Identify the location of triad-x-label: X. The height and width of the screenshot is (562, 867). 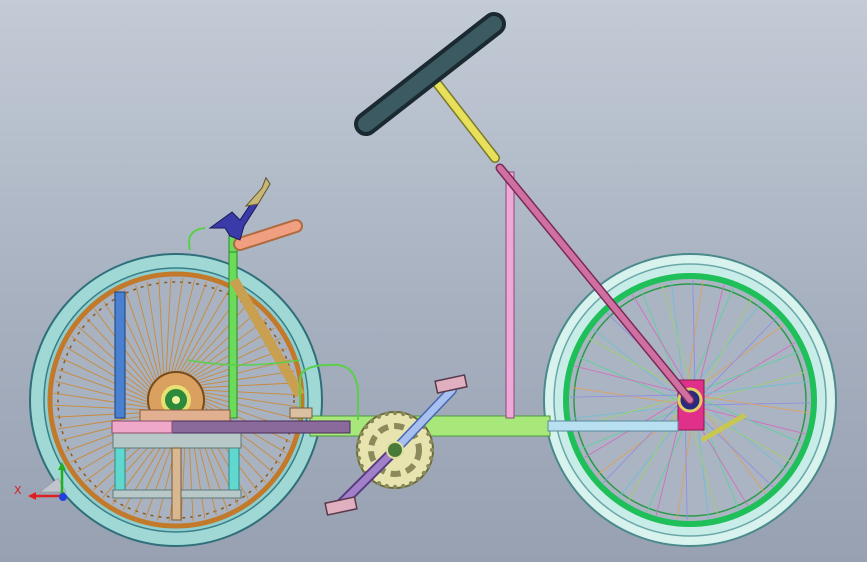
(18, 490).